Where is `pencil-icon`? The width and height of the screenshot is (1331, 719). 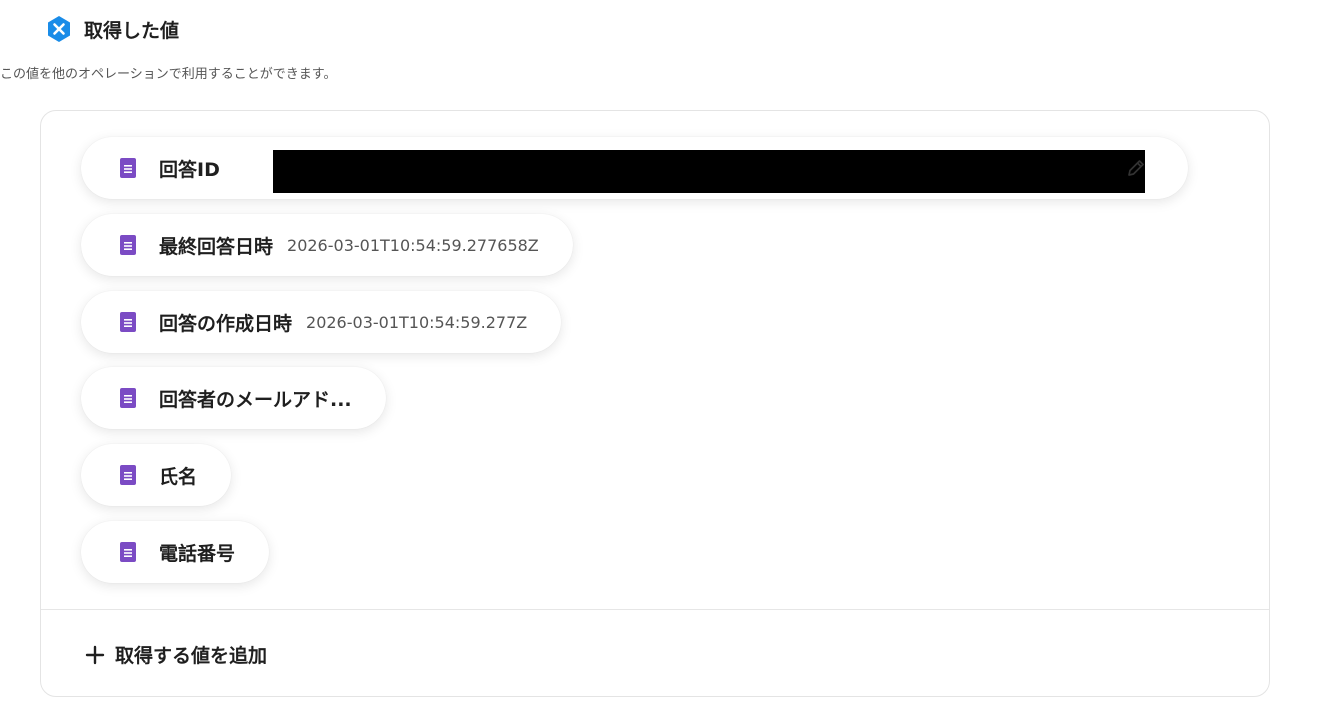
pencil-icon is located at coordinates (1136, 168).